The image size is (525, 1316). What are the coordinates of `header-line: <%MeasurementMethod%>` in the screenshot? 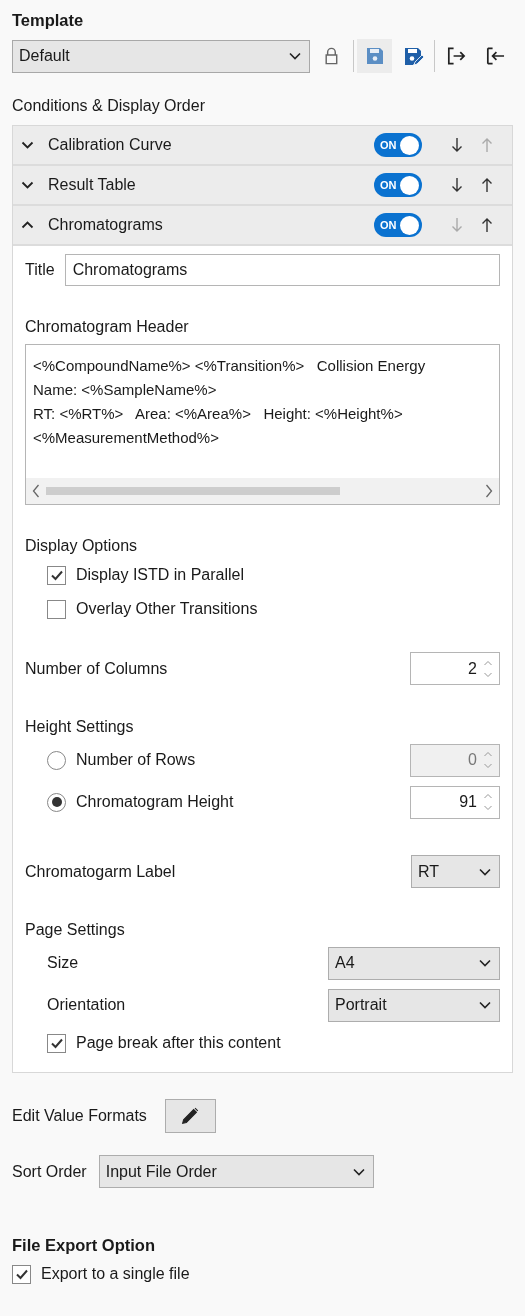 It's located at (126, 438).